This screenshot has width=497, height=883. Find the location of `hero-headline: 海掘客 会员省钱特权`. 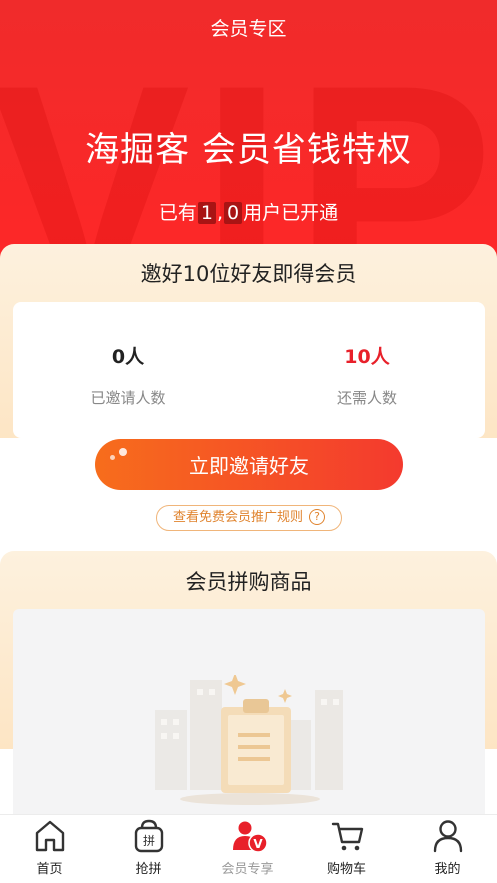

hero-headline: 海掘客 会员省钱特权 is located at coordinates (248, 150).